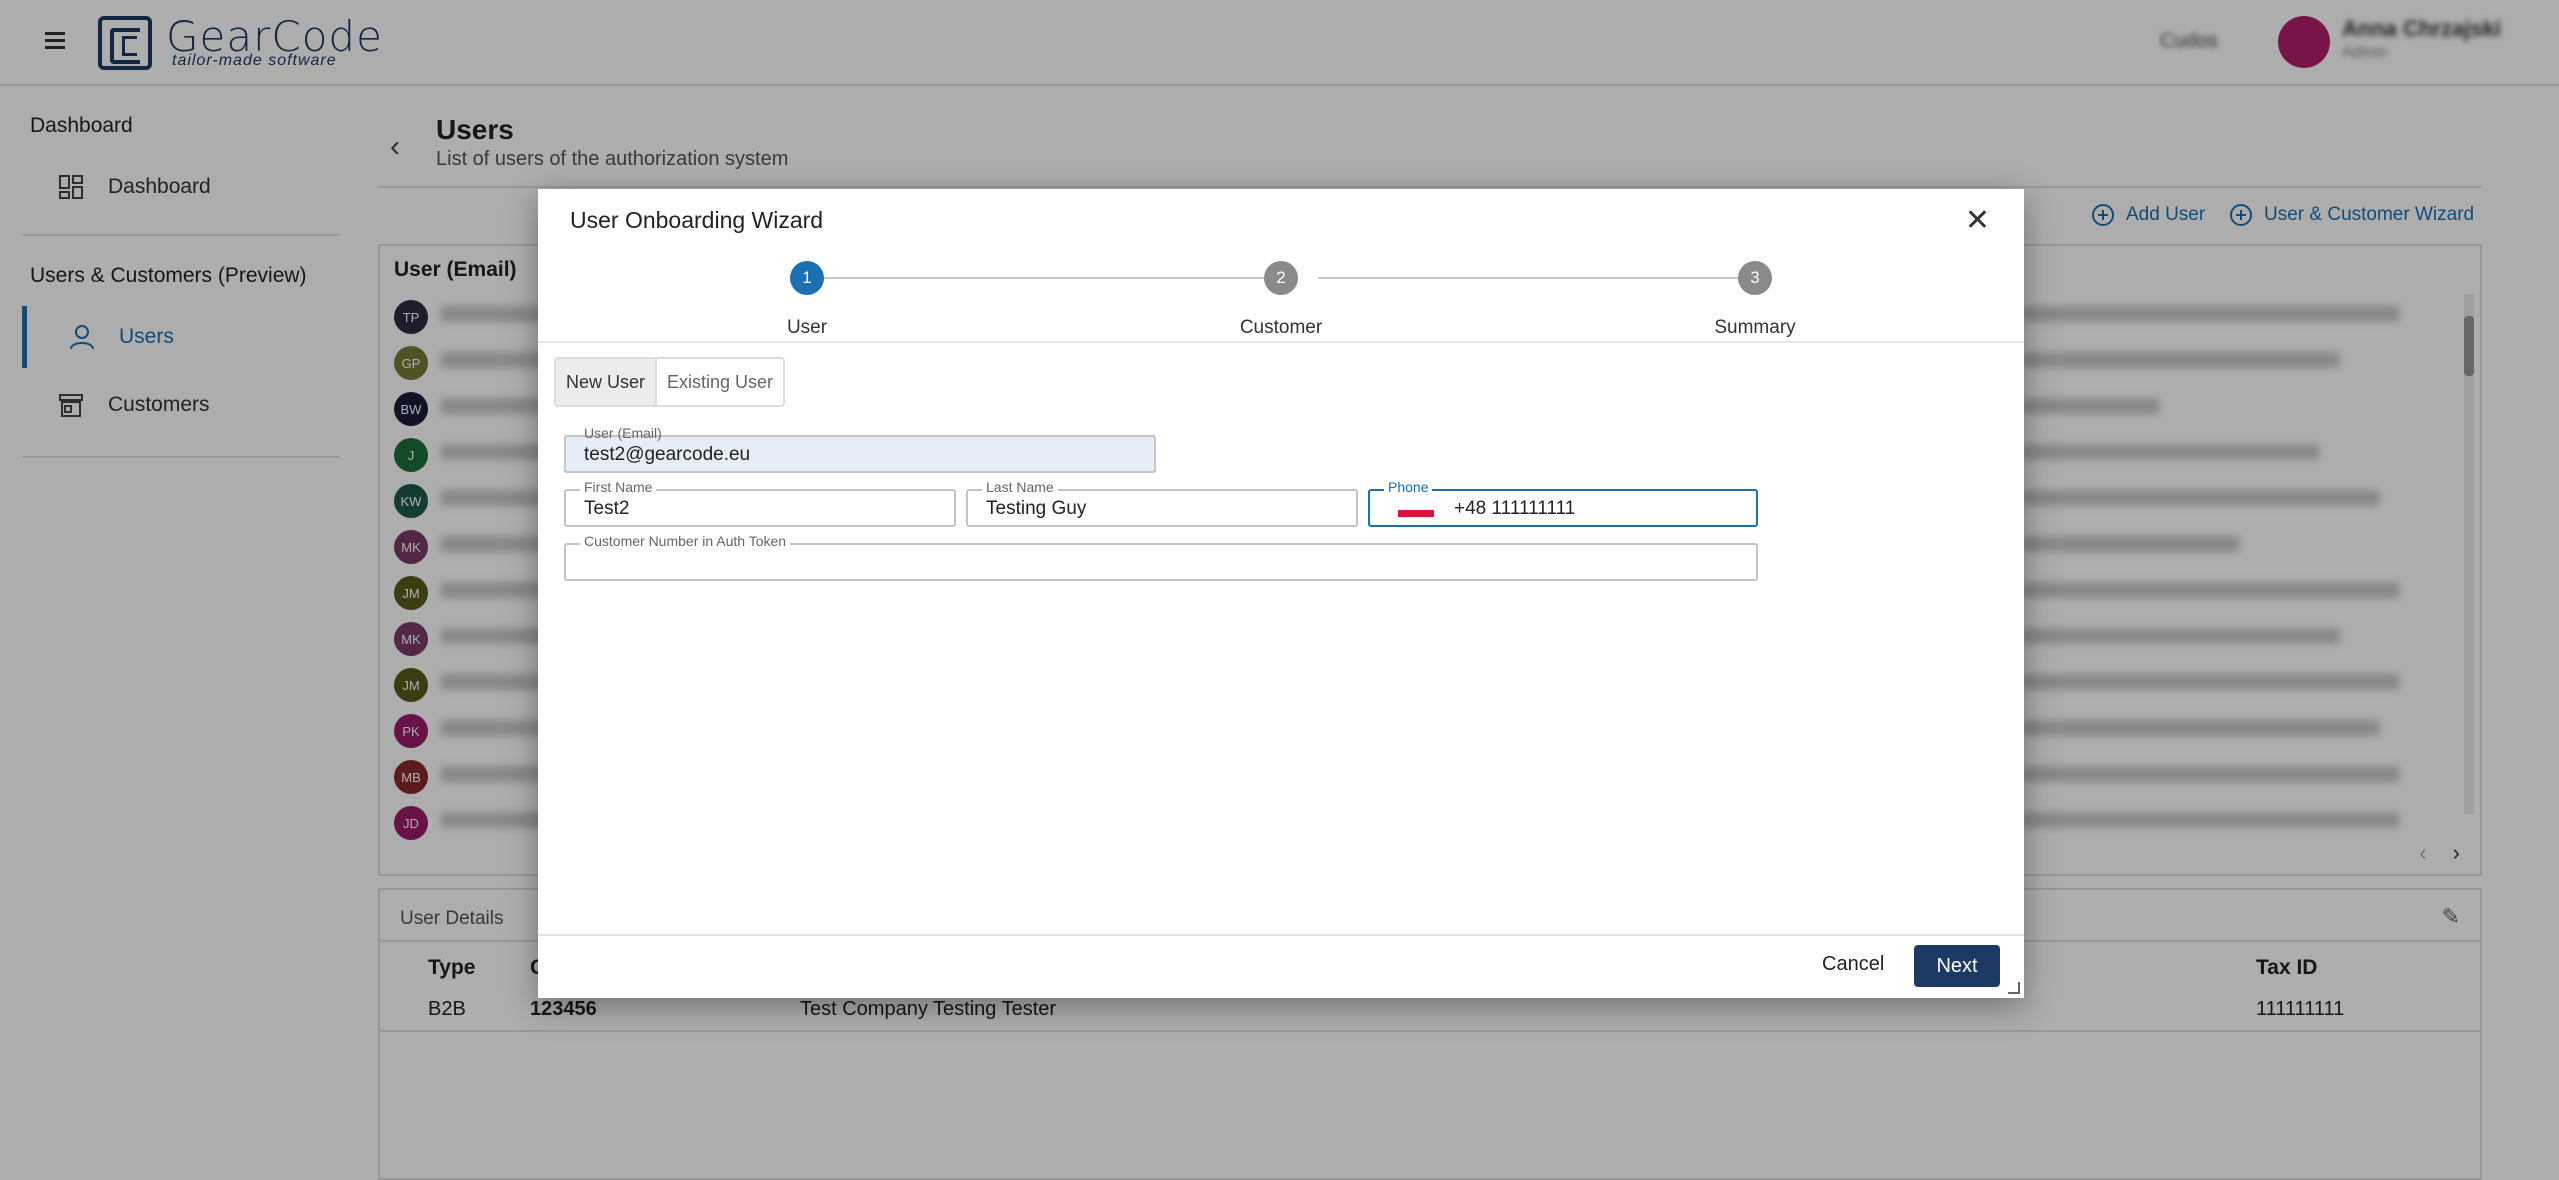 The height and width of the screenshot is (1180, 2559). I want to click on email-field: User (Email) test2@gearcode.eu, so click(860, 449).